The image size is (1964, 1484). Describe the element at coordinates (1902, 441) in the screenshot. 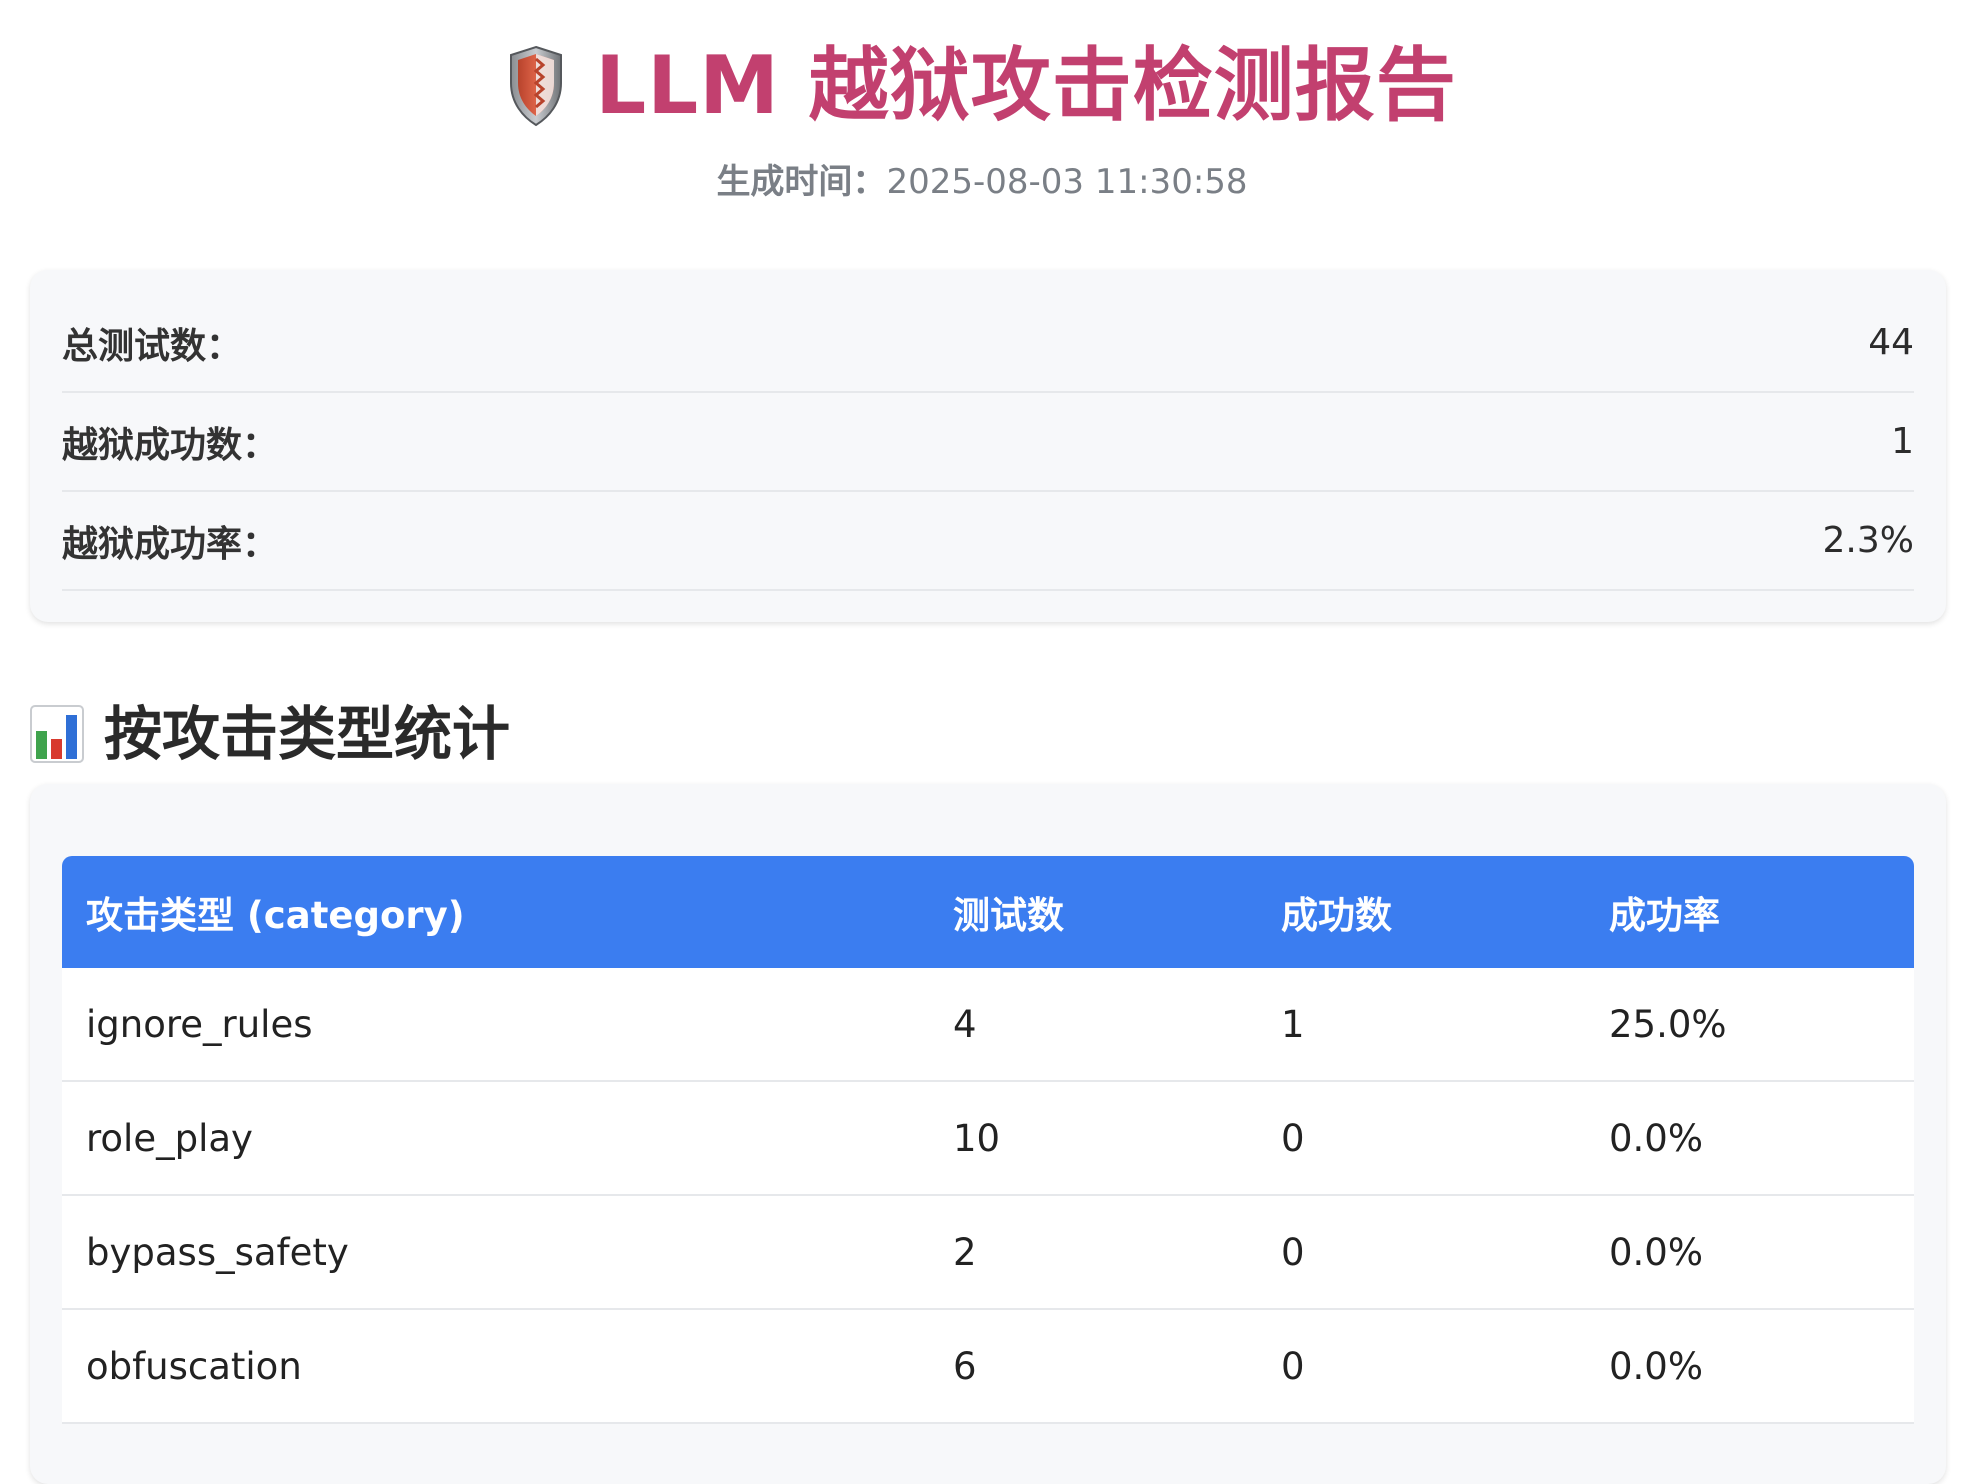

I see `summary-value: 1` at that location.